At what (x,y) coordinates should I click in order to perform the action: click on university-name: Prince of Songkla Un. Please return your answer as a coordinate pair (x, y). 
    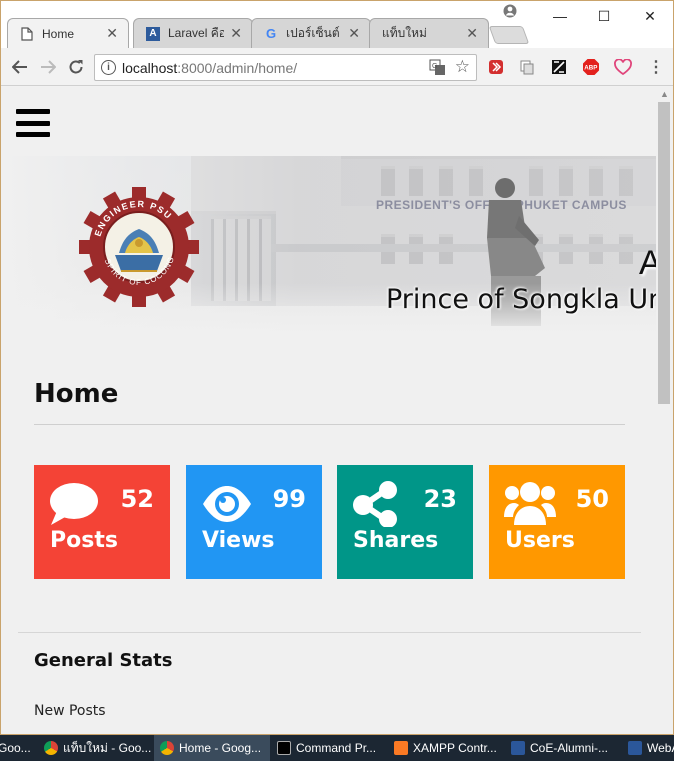
    Looking at the image, I should click on (521, 299).